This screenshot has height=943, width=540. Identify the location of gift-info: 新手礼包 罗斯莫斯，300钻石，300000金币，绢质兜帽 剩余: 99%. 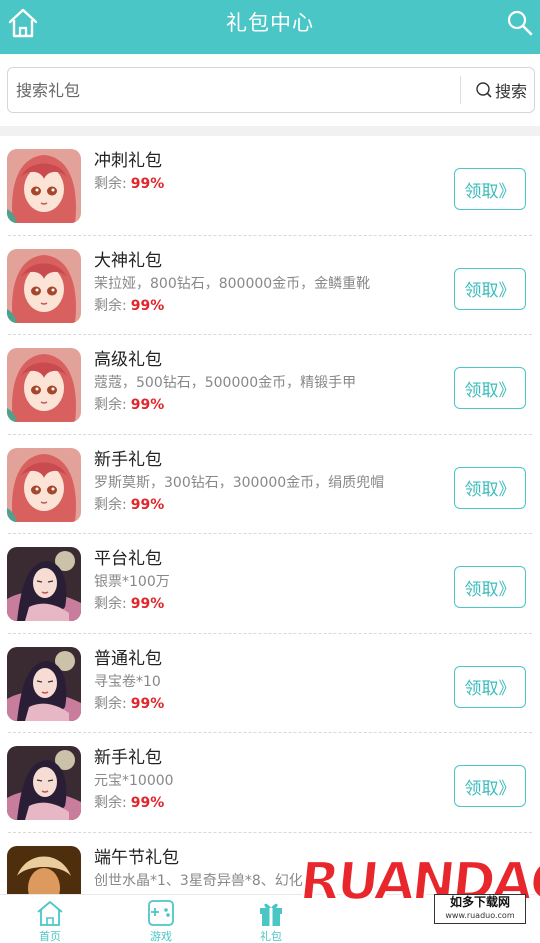
(264, 482).